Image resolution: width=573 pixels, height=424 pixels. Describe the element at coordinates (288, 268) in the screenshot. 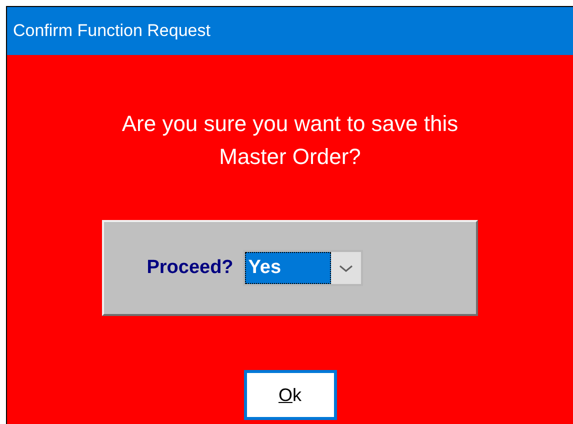

I see `dropdown-value: Yes` at that location.